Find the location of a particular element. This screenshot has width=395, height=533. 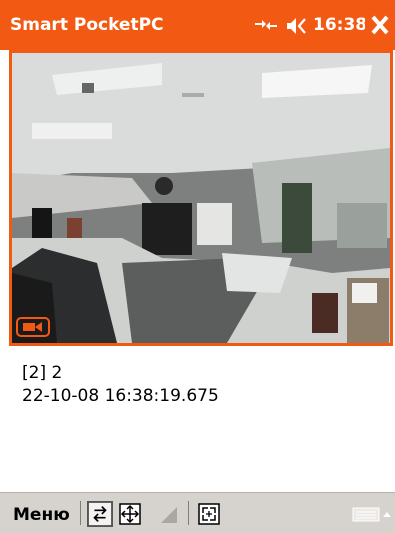

fullscreen-icon is located at coordinates (209, 514).